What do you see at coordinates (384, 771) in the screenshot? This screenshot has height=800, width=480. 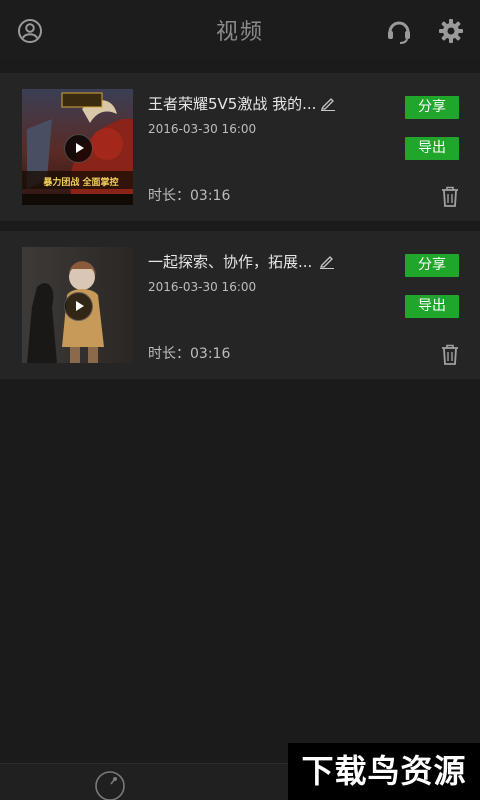 I see `watermark-logo: 下载鸟资源` at bounding box center [384, 771].